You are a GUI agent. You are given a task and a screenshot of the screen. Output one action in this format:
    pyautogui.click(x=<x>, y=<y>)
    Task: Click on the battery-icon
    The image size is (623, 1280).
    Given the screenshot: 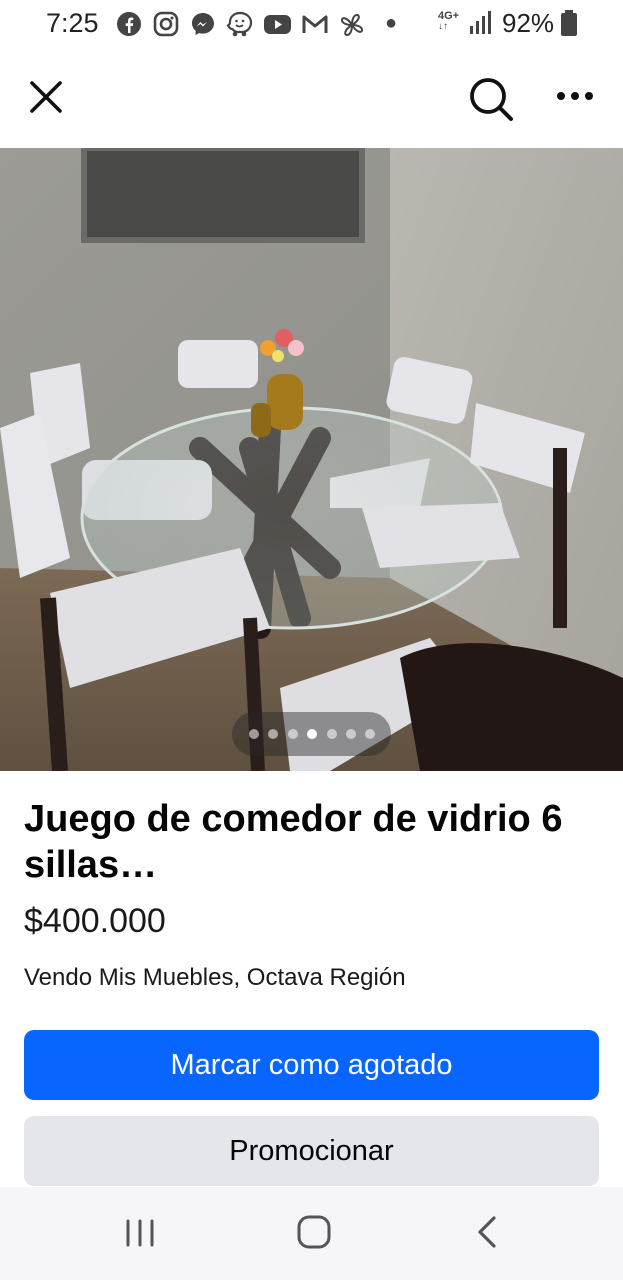 What is the action you would take?
    pyautogui.click(x=569, y=23)
    